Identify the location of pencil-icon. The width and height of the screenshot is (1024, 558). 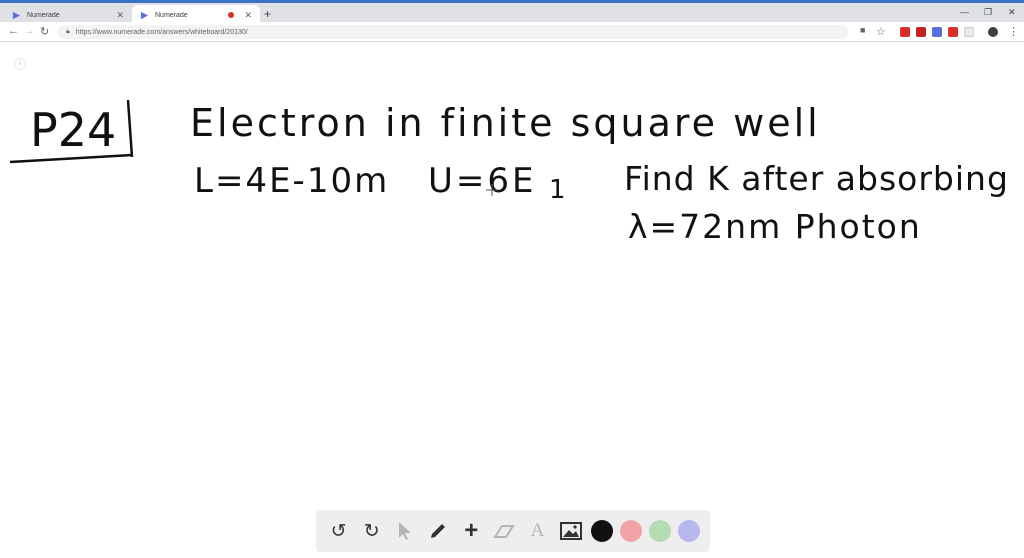
(438, 531).